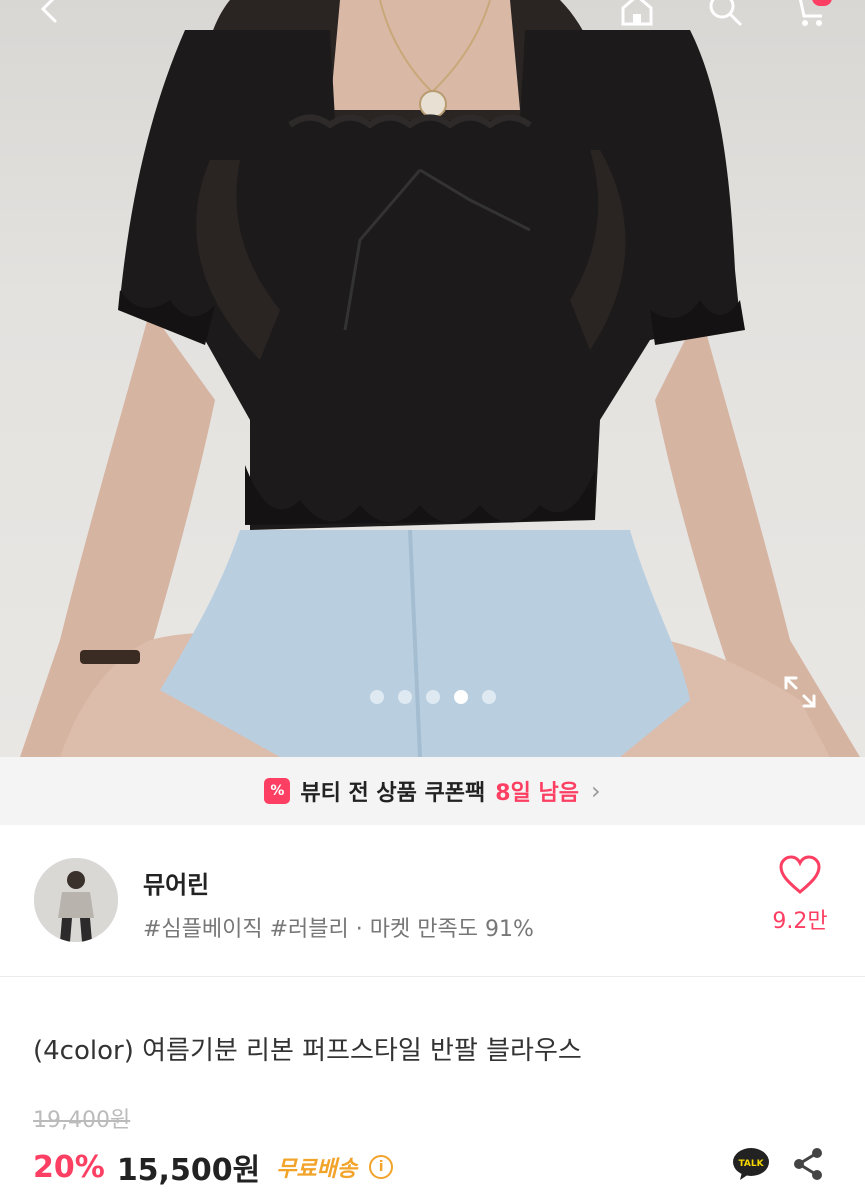 Image resolution: width=865 pixels, height=1200 pixels. I want to click on store-name: 뮤어린, so click(176, 882).